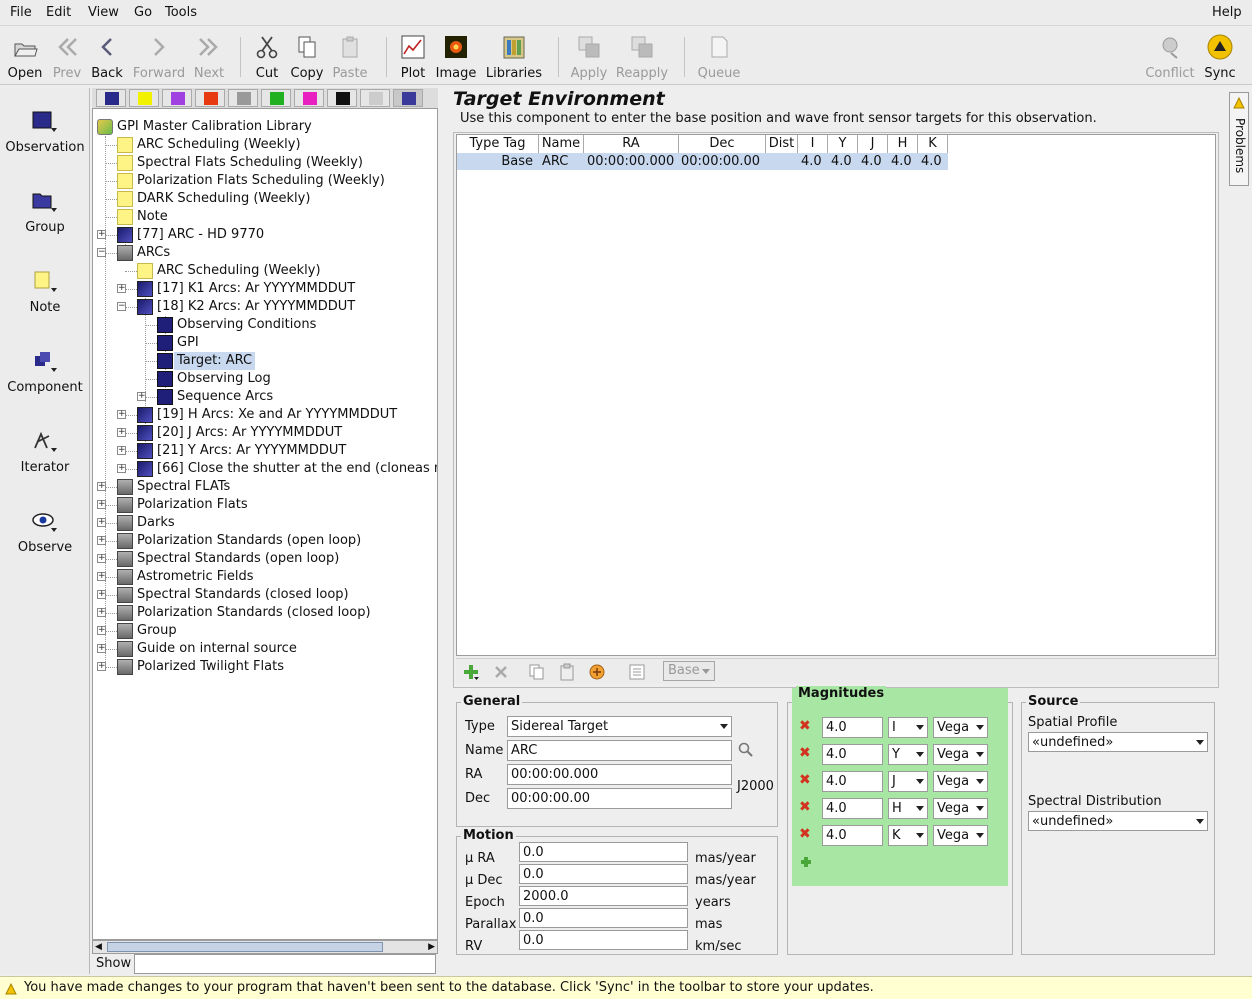  What do you see at coordinates (1220, 56) in the screenshot?
I see `sync-button: Sync` at bounding box center [1220, 56].